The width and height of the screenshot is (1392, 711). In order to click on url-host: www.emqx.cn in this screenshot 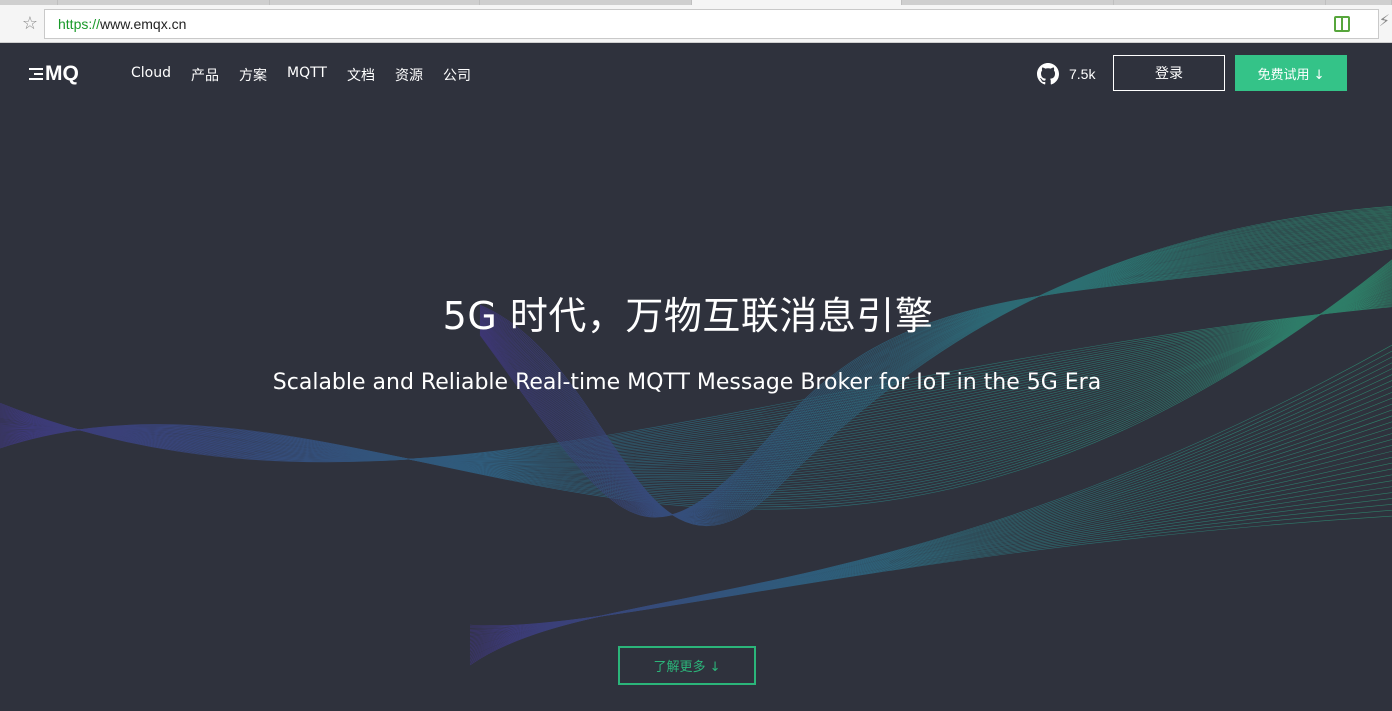, I will do `click(143, 24)`.